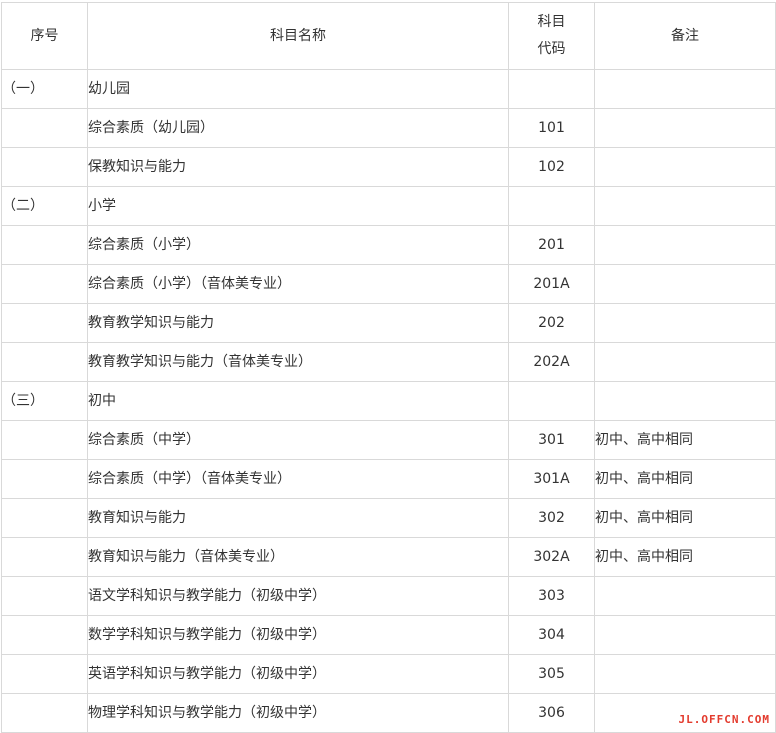 The image size is (776, 733). Describe the element at coordinates (298, 440) in the screenshot. I see `cell-name: 综合素质（中学）` at that location.